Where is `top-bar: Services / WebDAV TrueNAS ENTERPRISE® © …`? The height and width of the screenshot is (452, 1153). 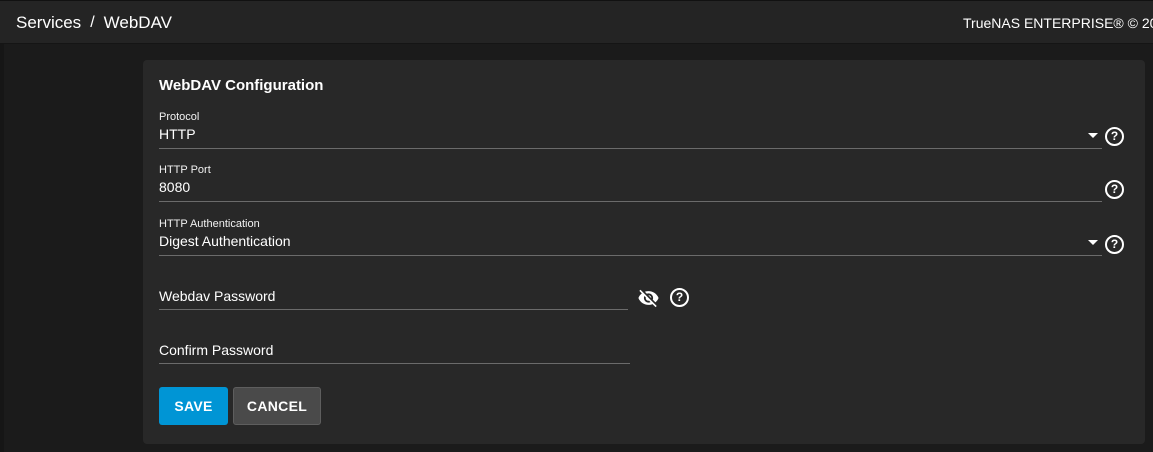
top-bar: Services / WebDAV TrueNAS ENTERPRISE® © … is located at coordinates (576, 22).